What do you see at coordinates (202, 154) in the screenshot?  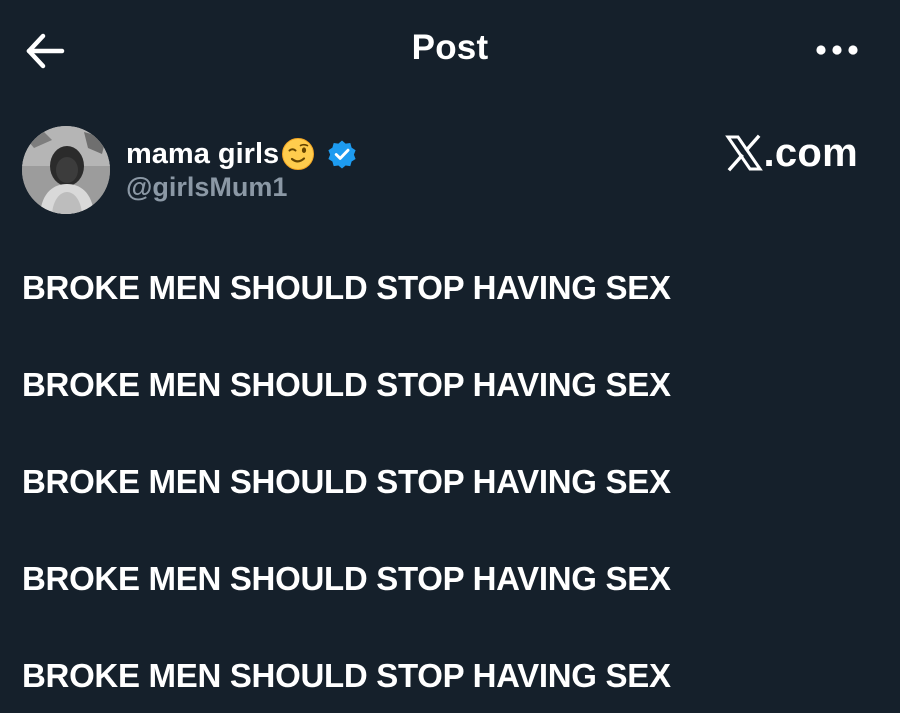 I see `display-name: mama girls` at bounding box center [202, 154].